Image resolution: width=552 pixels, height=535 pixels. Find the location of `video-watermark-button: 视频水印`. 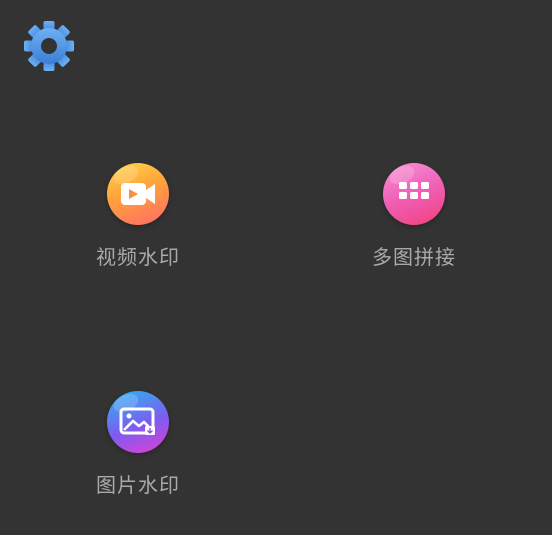

video-watermark-button: 视频水印 is located at coordinates (138, 218).